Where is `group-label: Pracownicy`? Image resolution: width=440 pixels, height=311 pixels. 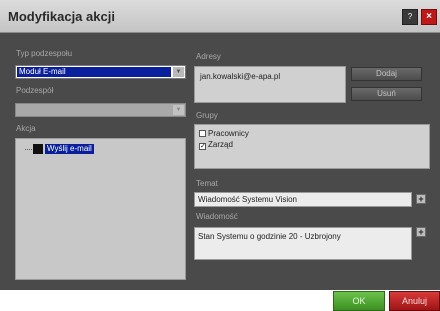 group-label: Pracownicy is located at coordinates (228, 133).